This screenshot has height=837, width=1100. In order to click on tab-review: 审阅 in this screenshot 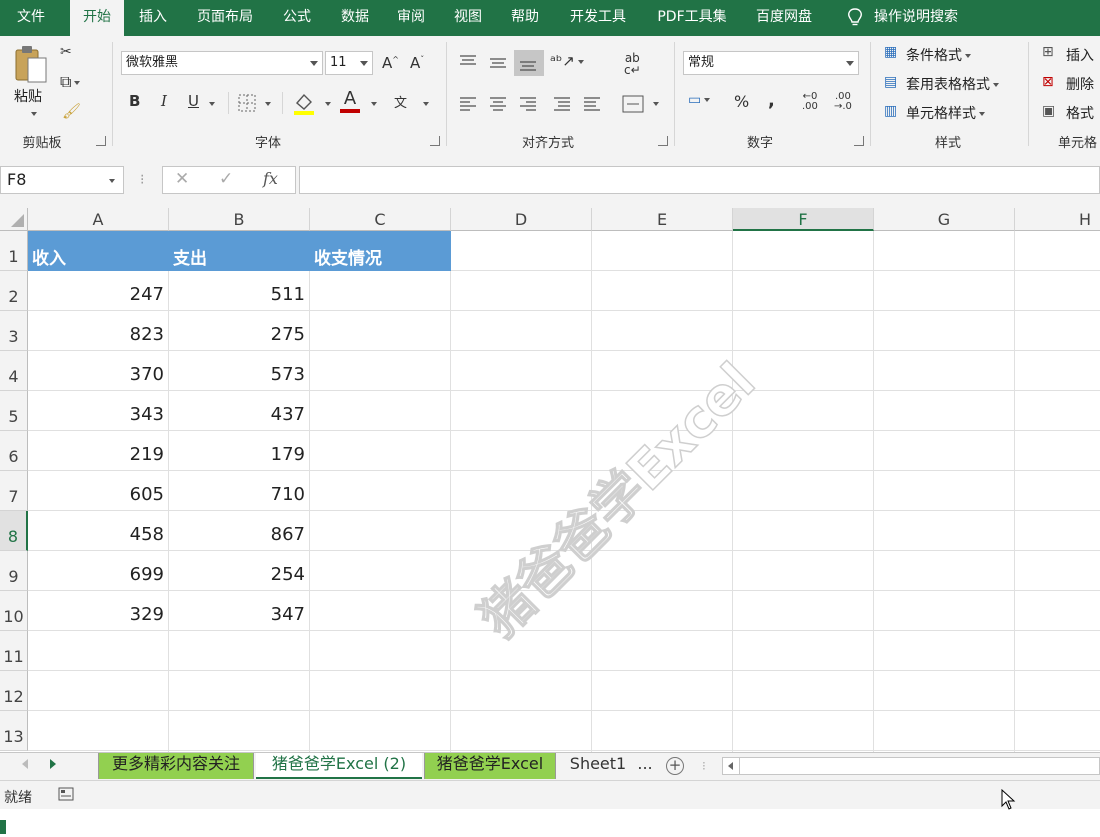, I will do `click(411, 18)`.